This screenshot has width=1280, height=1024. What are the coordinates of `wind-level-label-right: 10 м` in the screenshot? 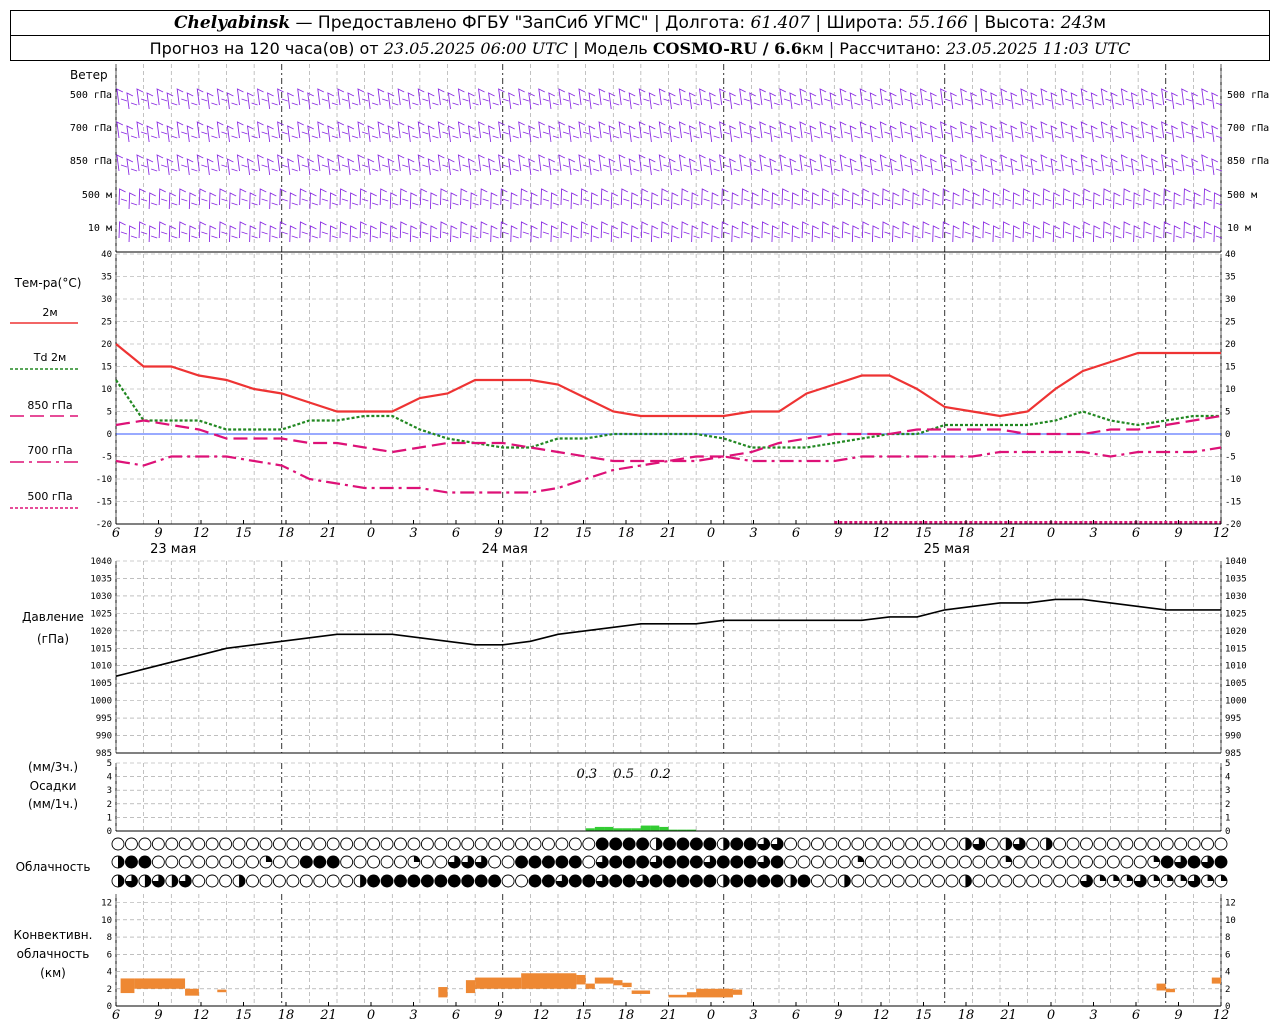 It's located at (1239, 228).